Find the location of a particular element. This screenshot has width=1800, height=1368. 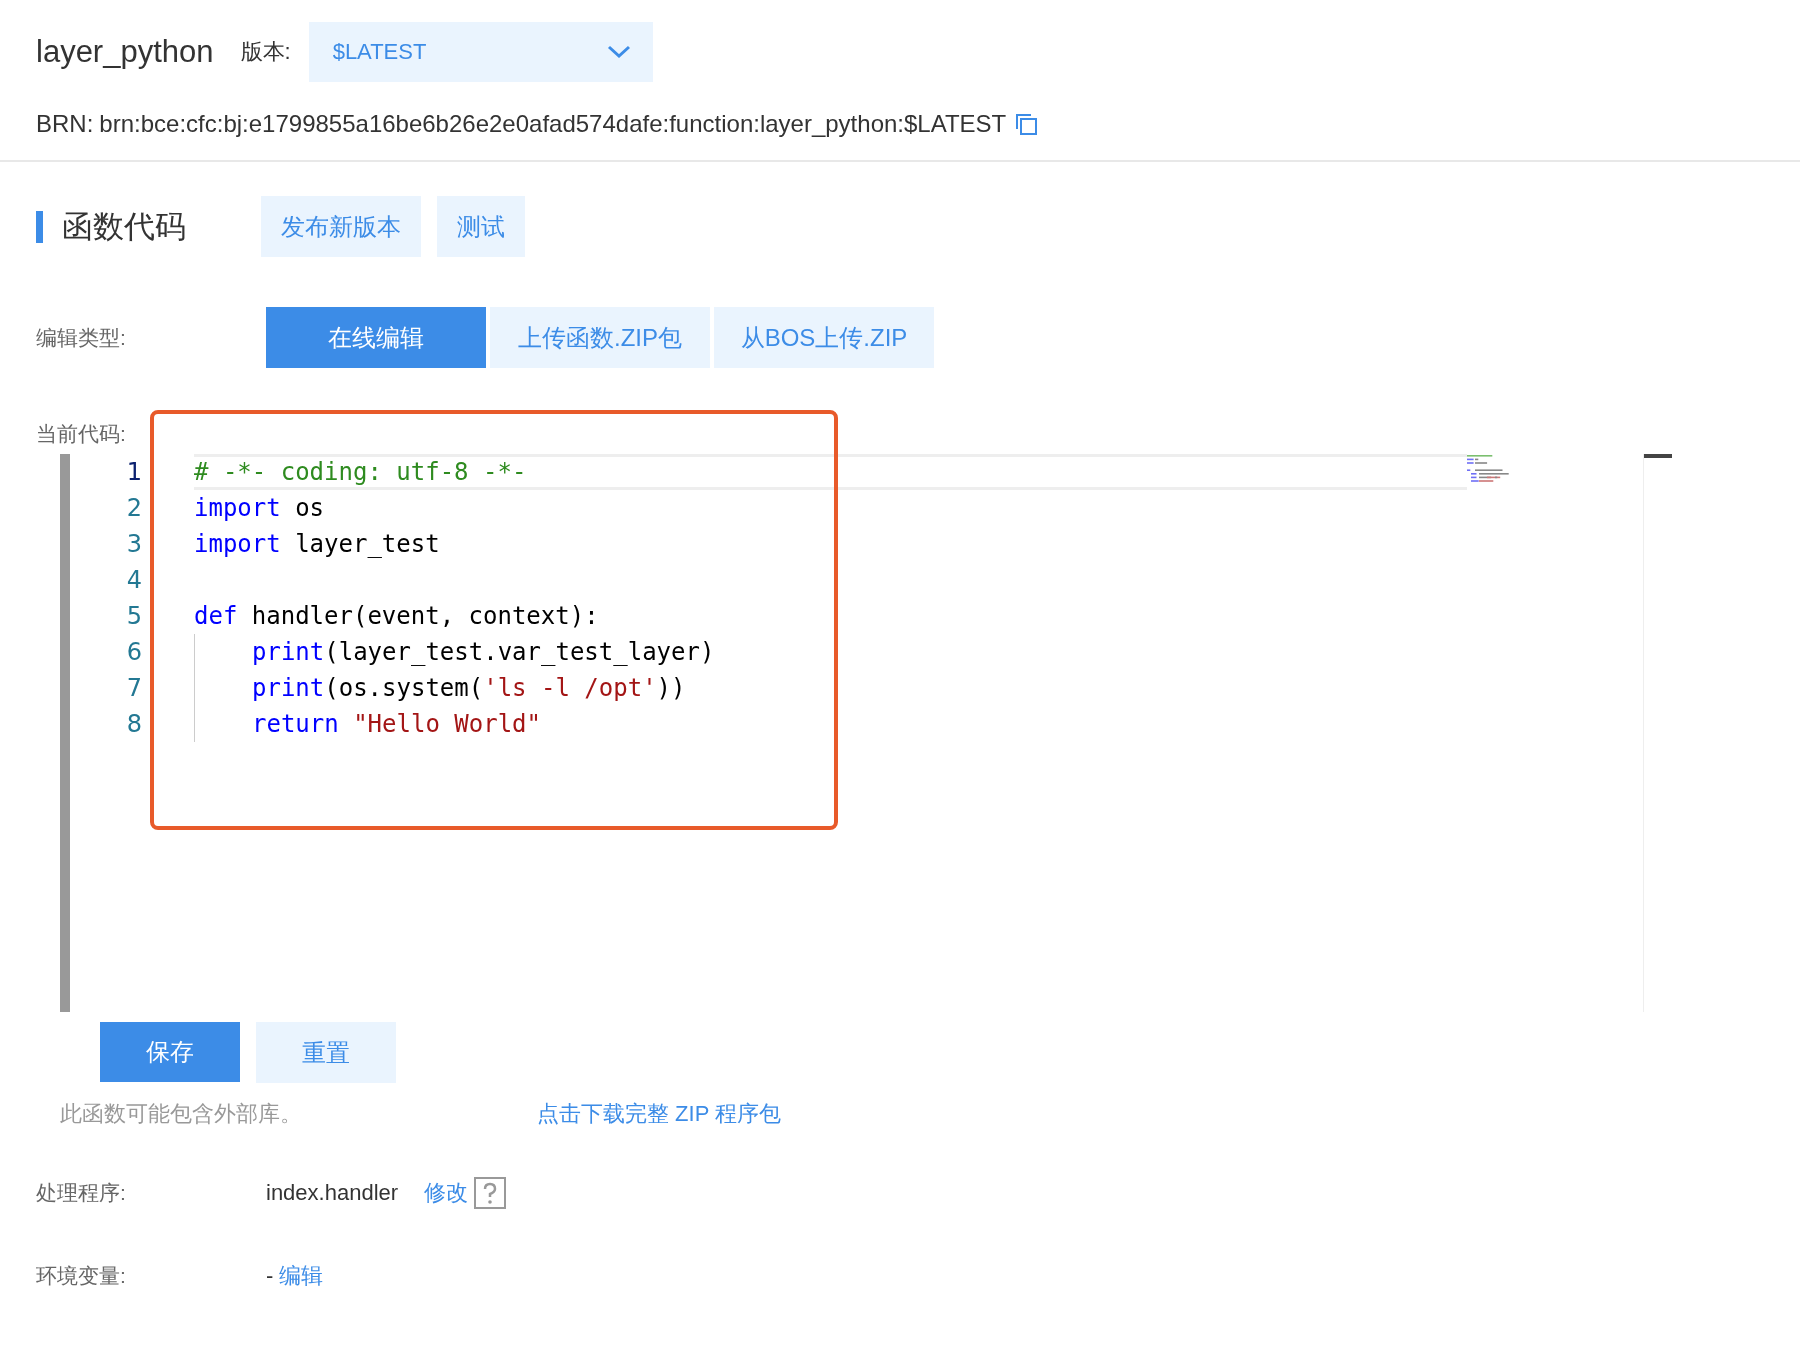

edit-type-tab: 上传函数.ZIP包 is located at coordinates (600, 337).